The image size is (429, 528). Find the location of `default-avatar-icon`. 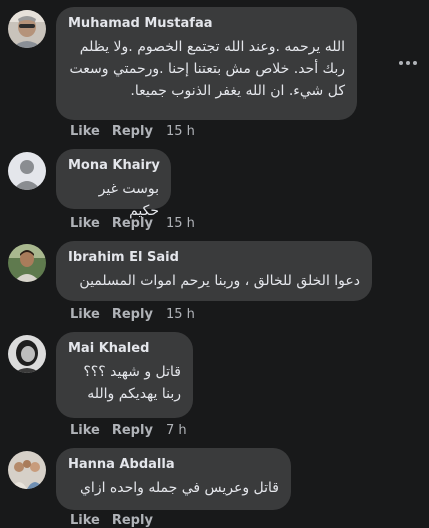

default-avatar-icon is located at coordinates (27, 171).